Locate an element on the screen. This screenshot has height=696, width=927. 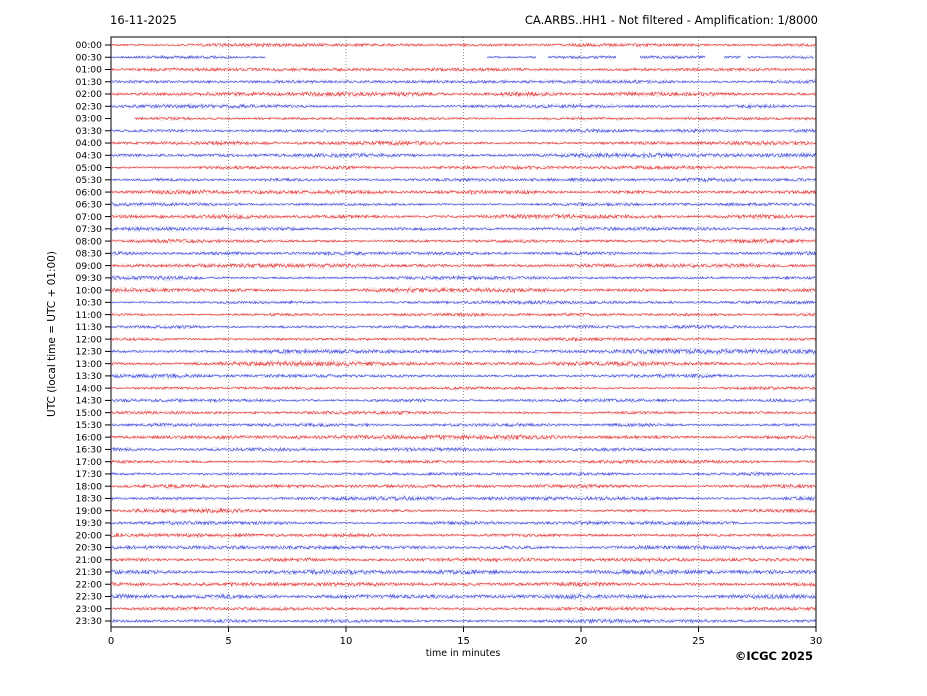
row-label-19:30: 19:30 is located at coordinates (89, 523).